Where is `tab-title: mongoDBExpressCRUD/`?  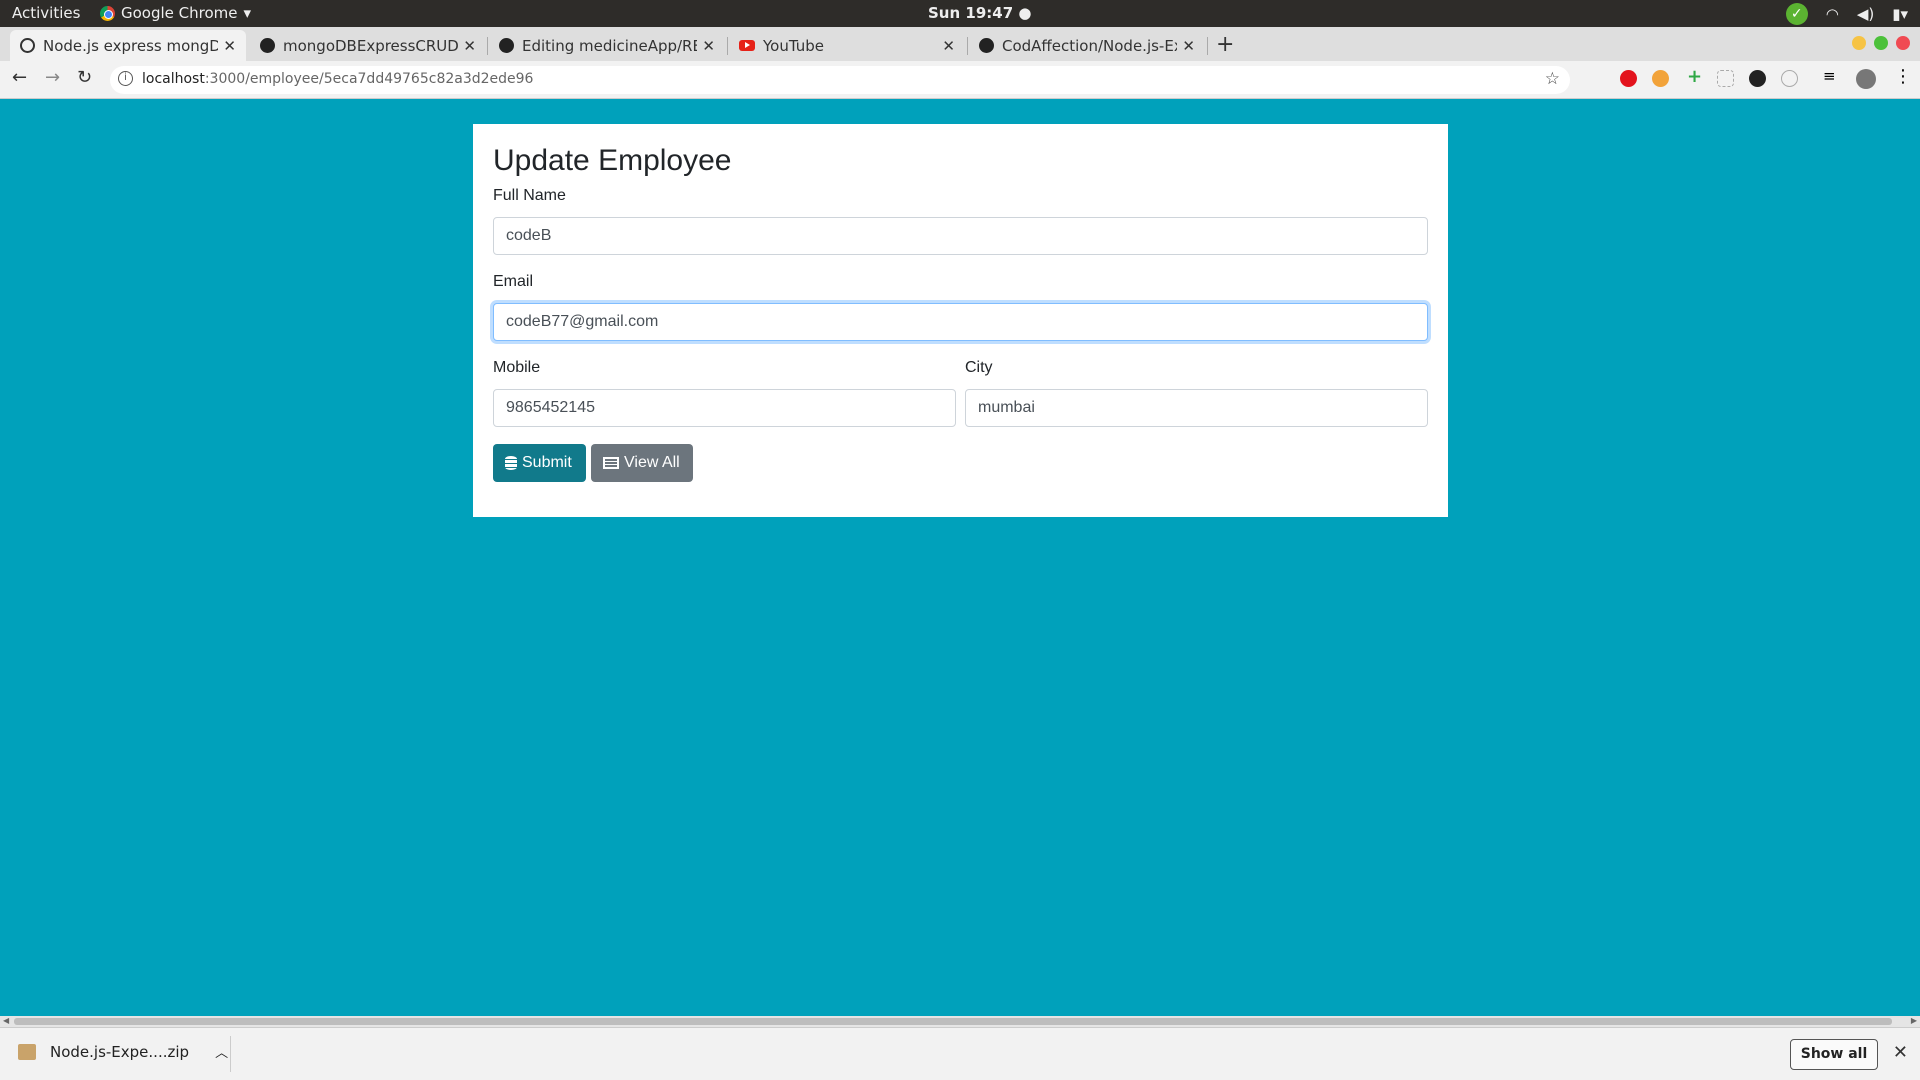
tab-title: mongoDBExpressCRUD/ is located at coordinates (370, 45).